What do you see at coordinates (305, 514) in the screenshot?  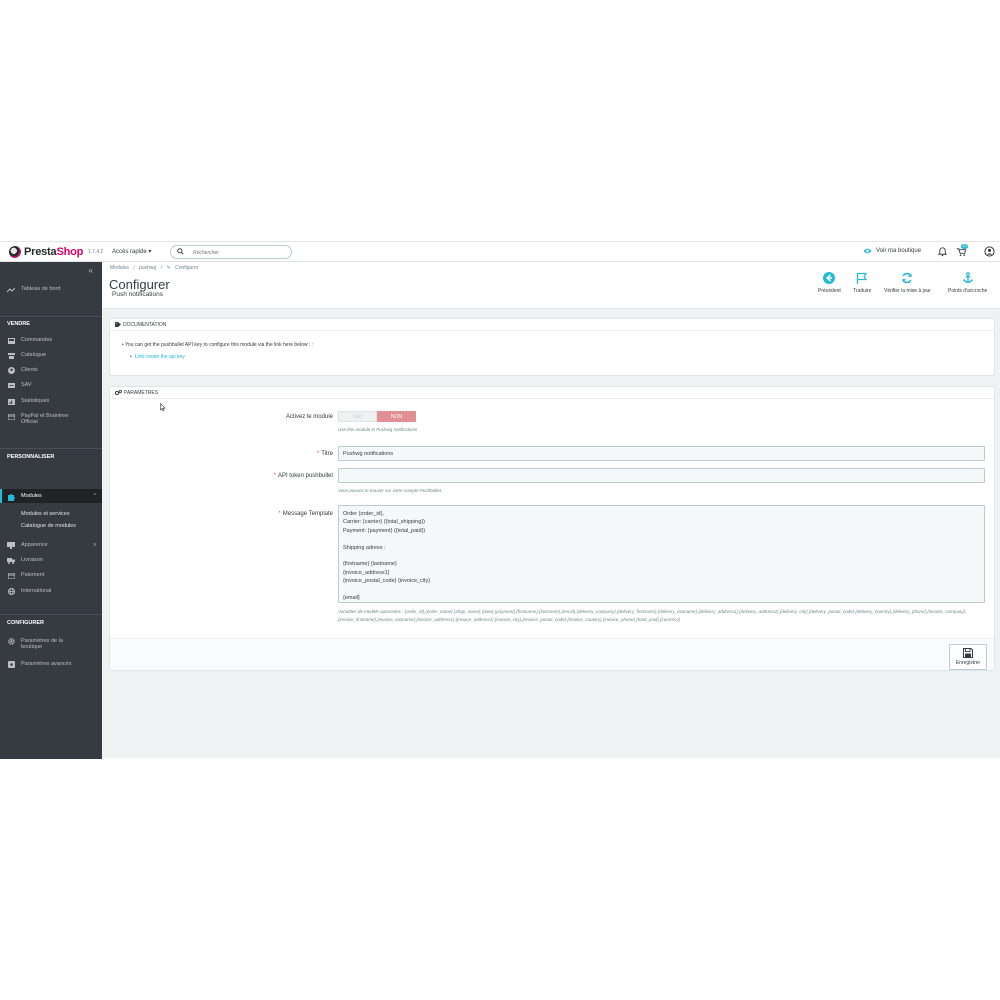 I see `message-template-label: * Message Template` at bounding box center [305, 514].